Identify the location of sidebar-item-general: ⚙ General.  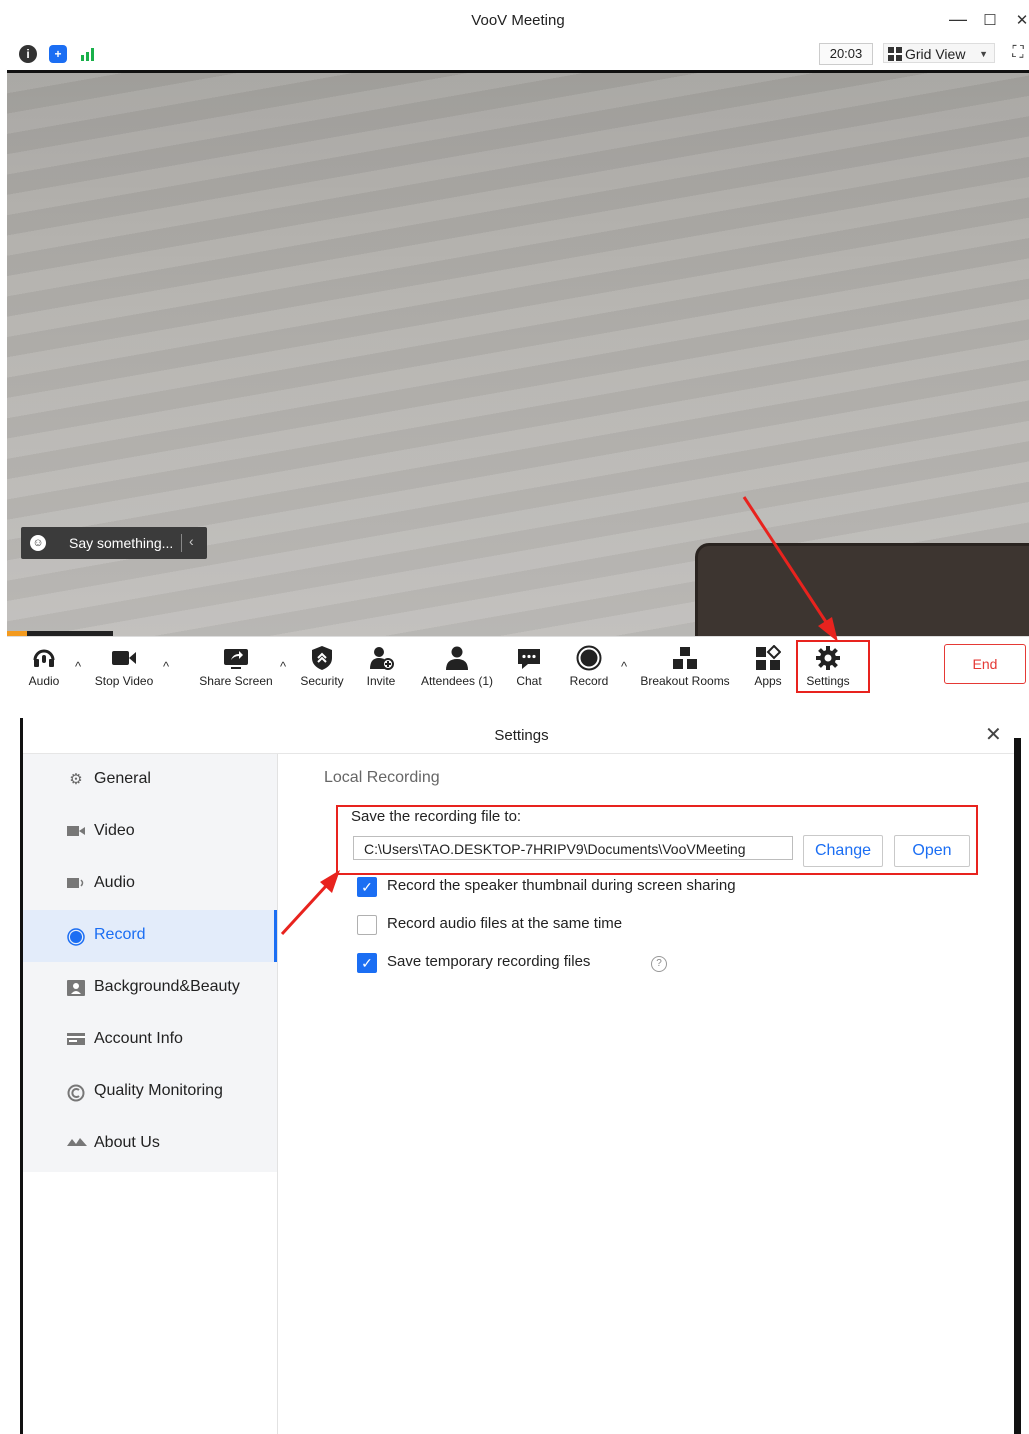
(150, 780).